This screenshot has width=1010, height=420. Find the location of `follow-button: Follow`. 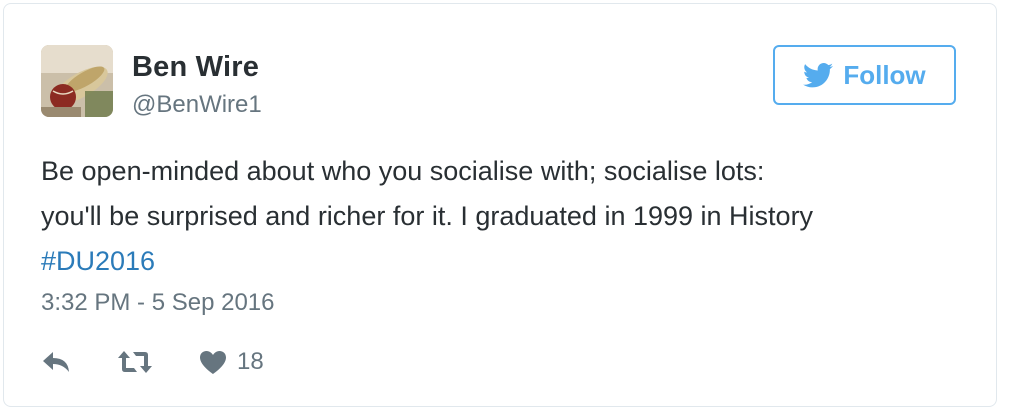

follow-button: Follow is located at coordinates (864, 75).